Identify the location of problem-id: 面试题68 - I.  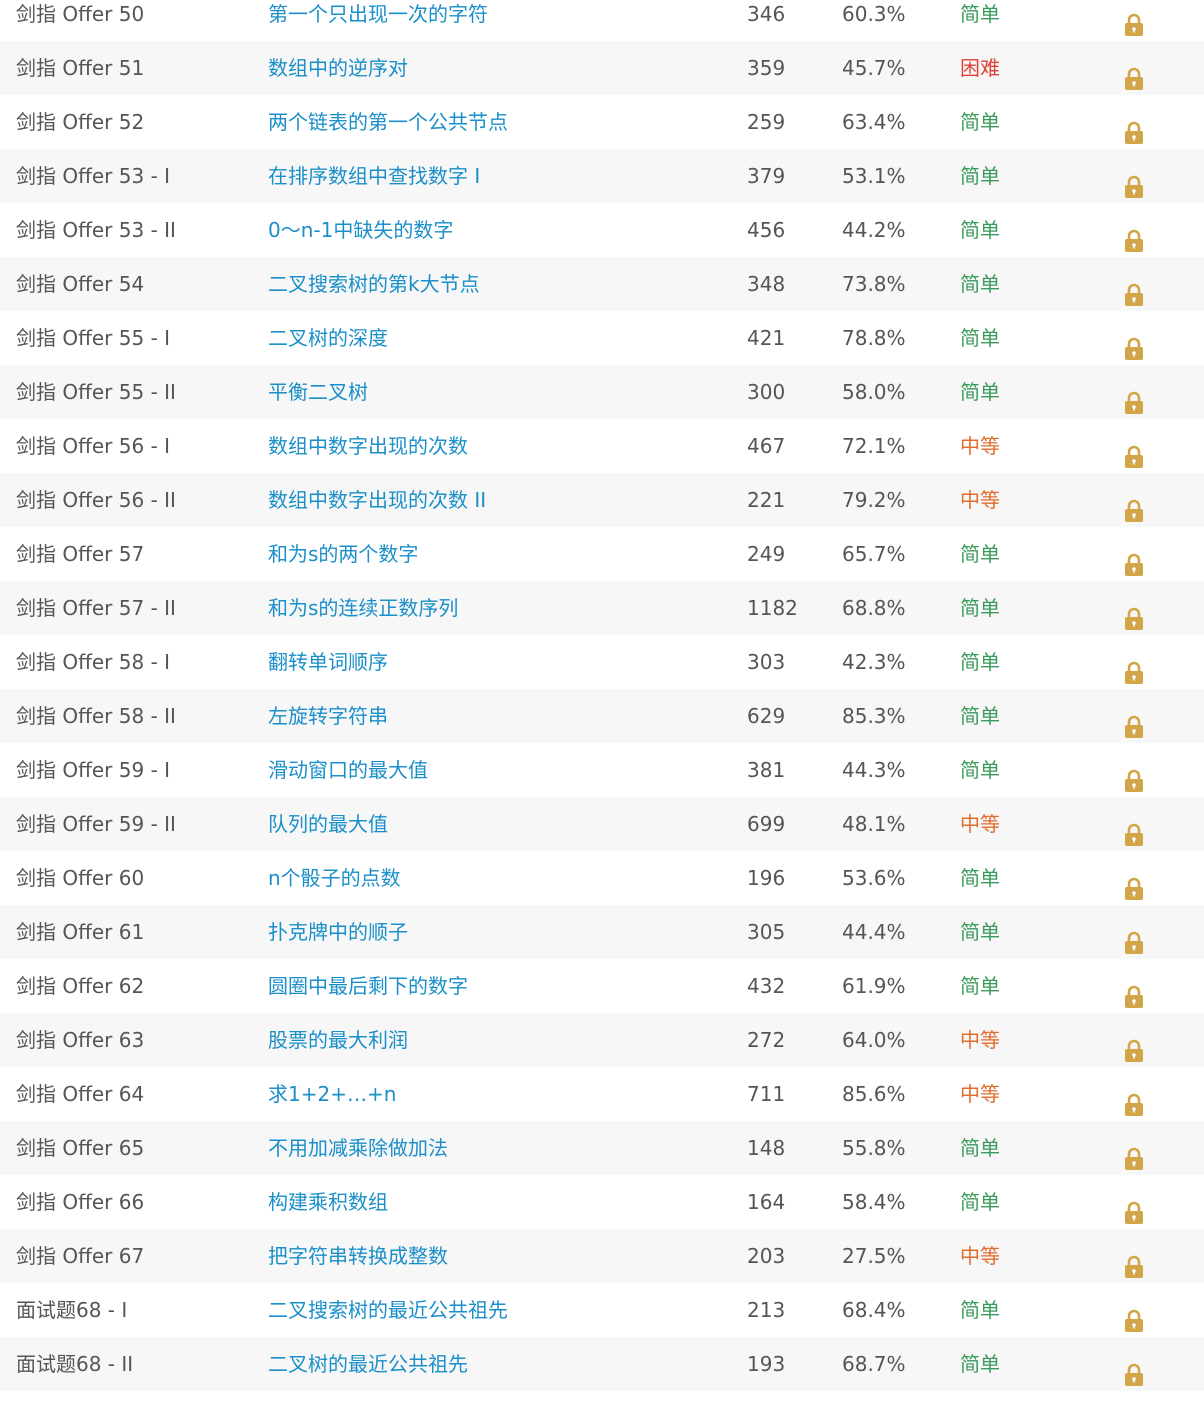
(72, 1310).